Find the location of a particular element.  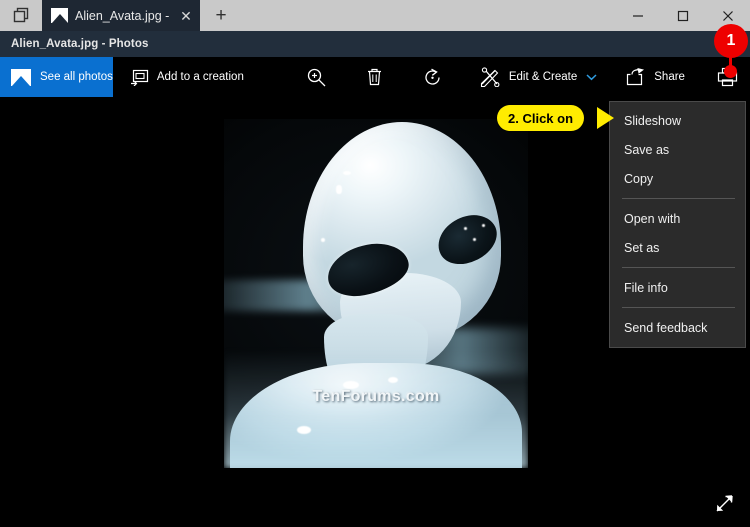

tab-title: Alien_Avata.jpg - Photo is located at coordinates (123, 15).